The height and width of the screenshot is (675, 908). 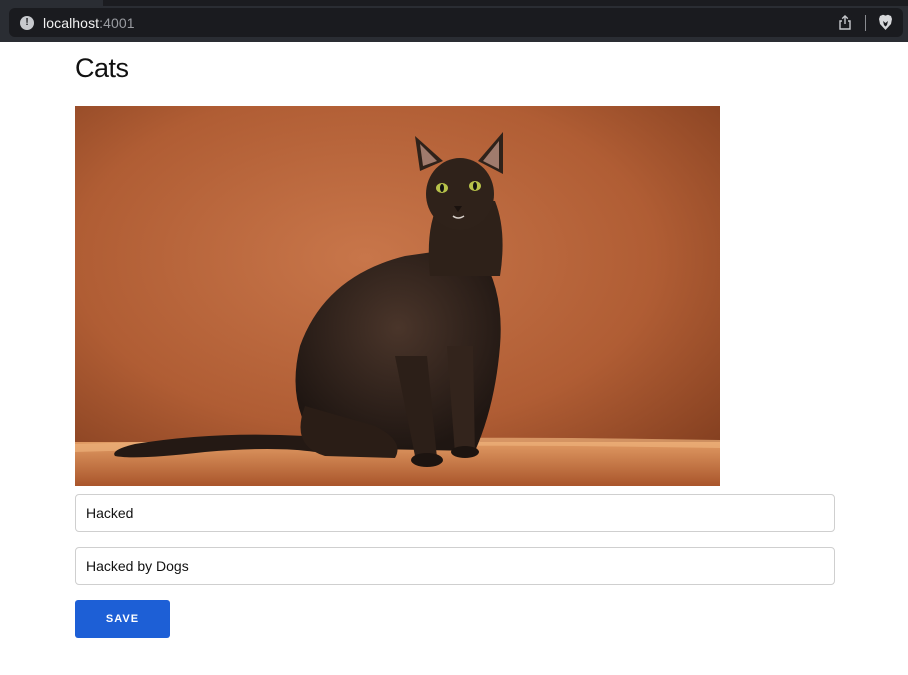 What do you see at coordinates (102, 68) in the screenshot?
I see `page-title: Cats` at bounding box center [102, 68].